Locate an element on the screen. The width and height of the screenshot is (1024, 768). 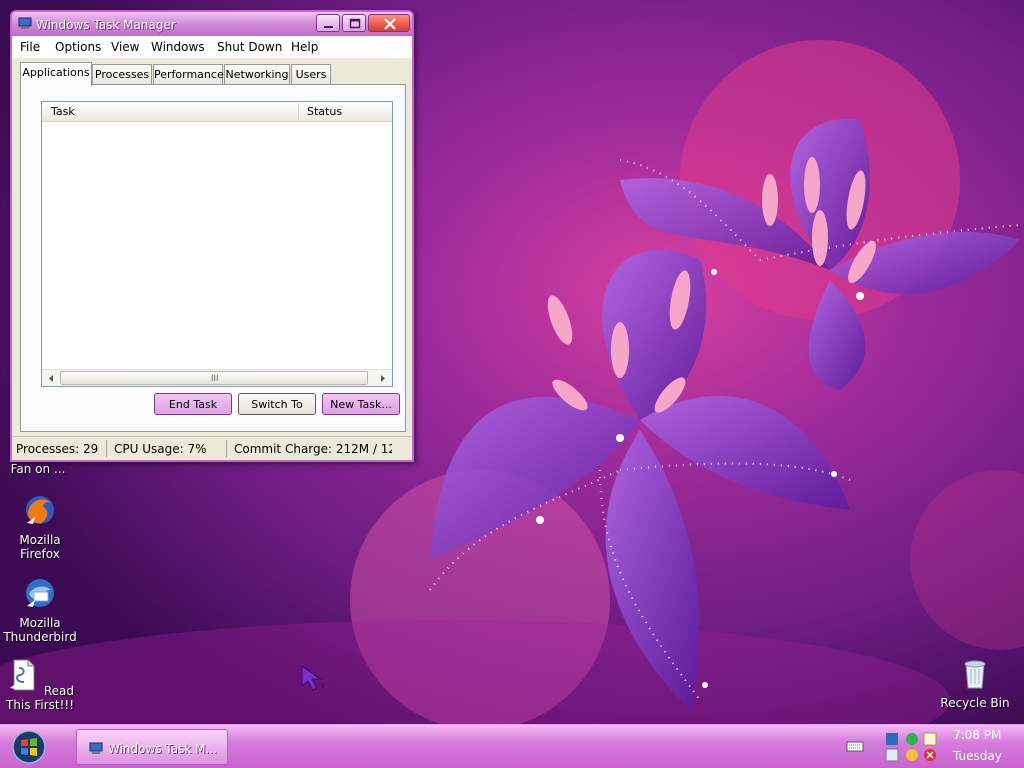
column-header-status: Status is located at coordinates (324, 111).